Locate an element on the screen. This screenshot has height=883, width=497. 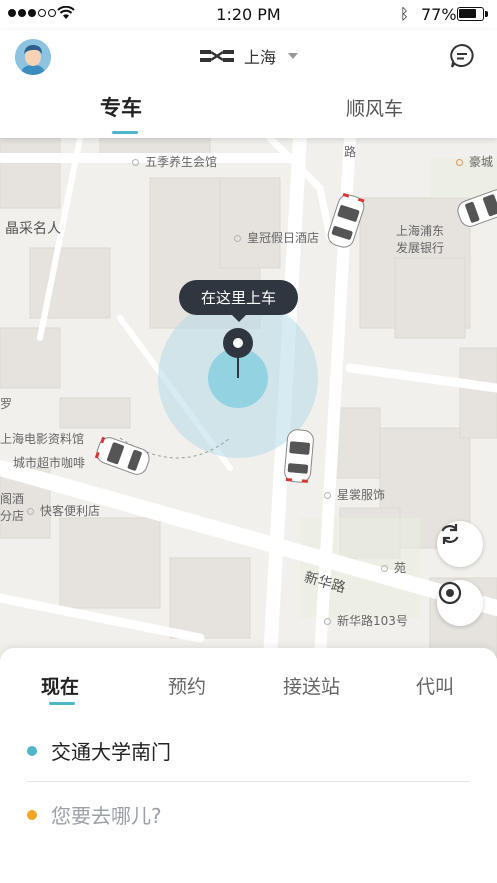
map-label-film-archive: 上海电影资料馆 is located at coordinates (42, 439).